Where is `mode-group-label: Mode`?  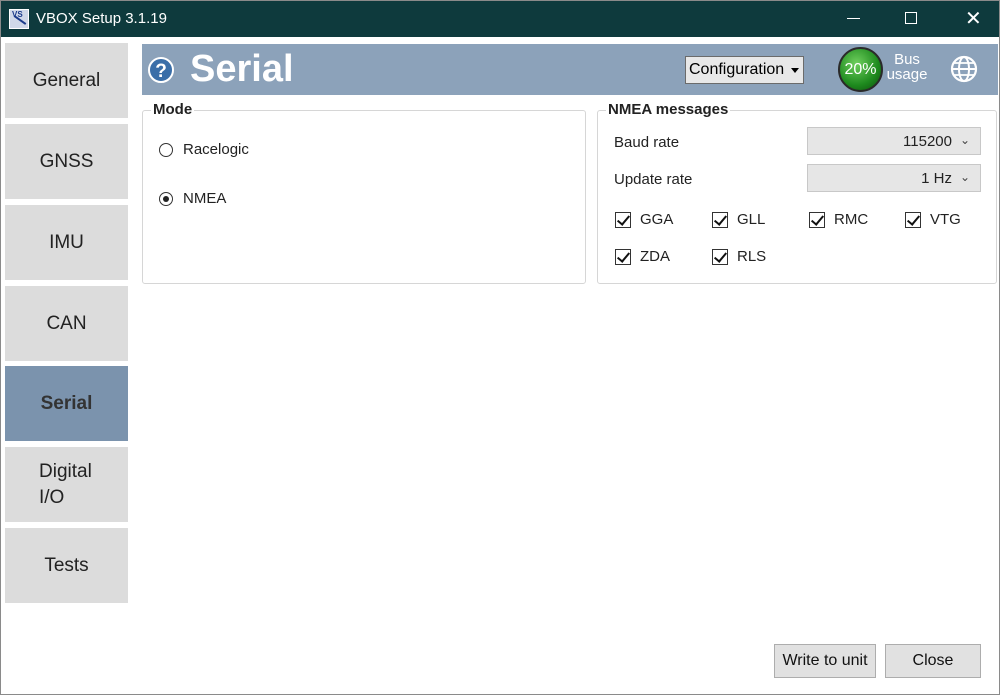
mode-group-label: Mode is located at coordinates (173, 109).